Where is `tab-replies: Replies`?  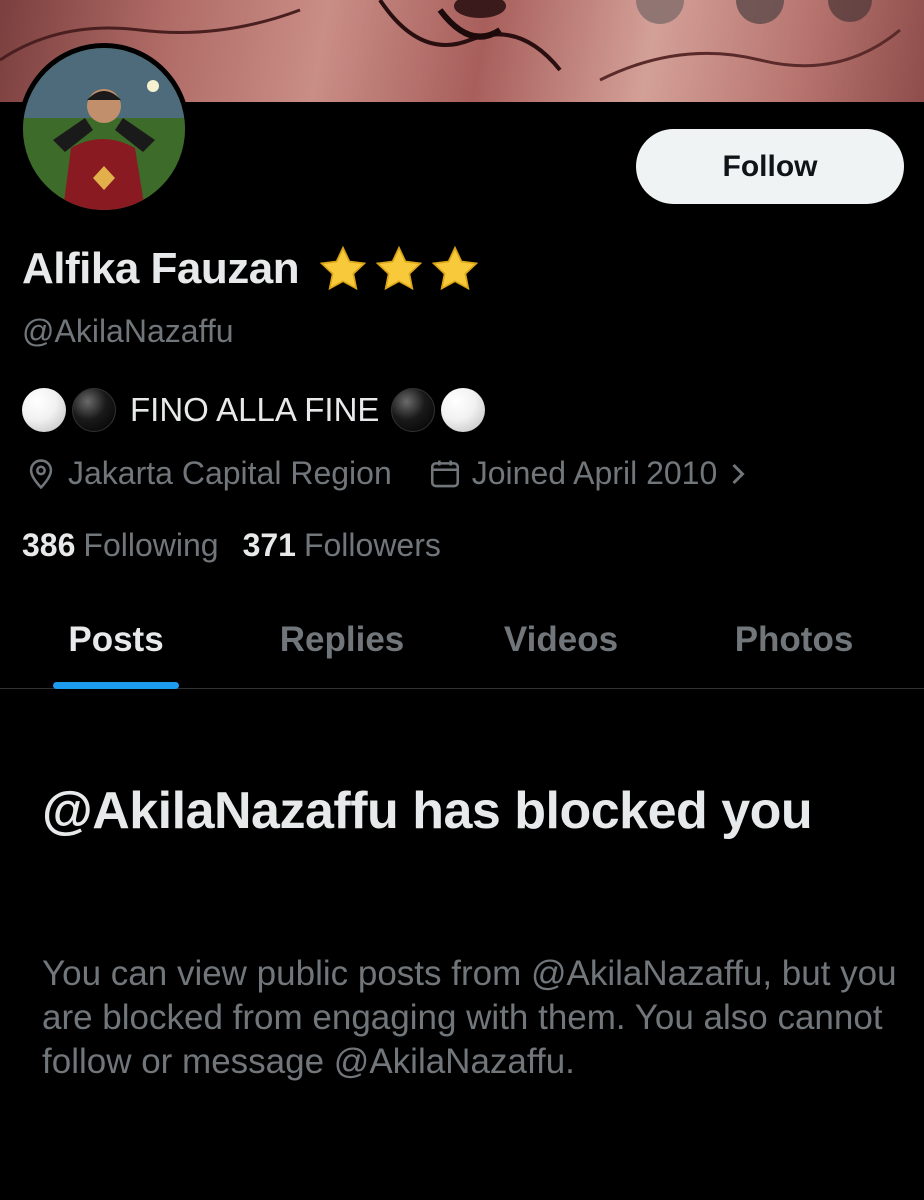
tab-replies: Replies is located at coordinates (342, 640).